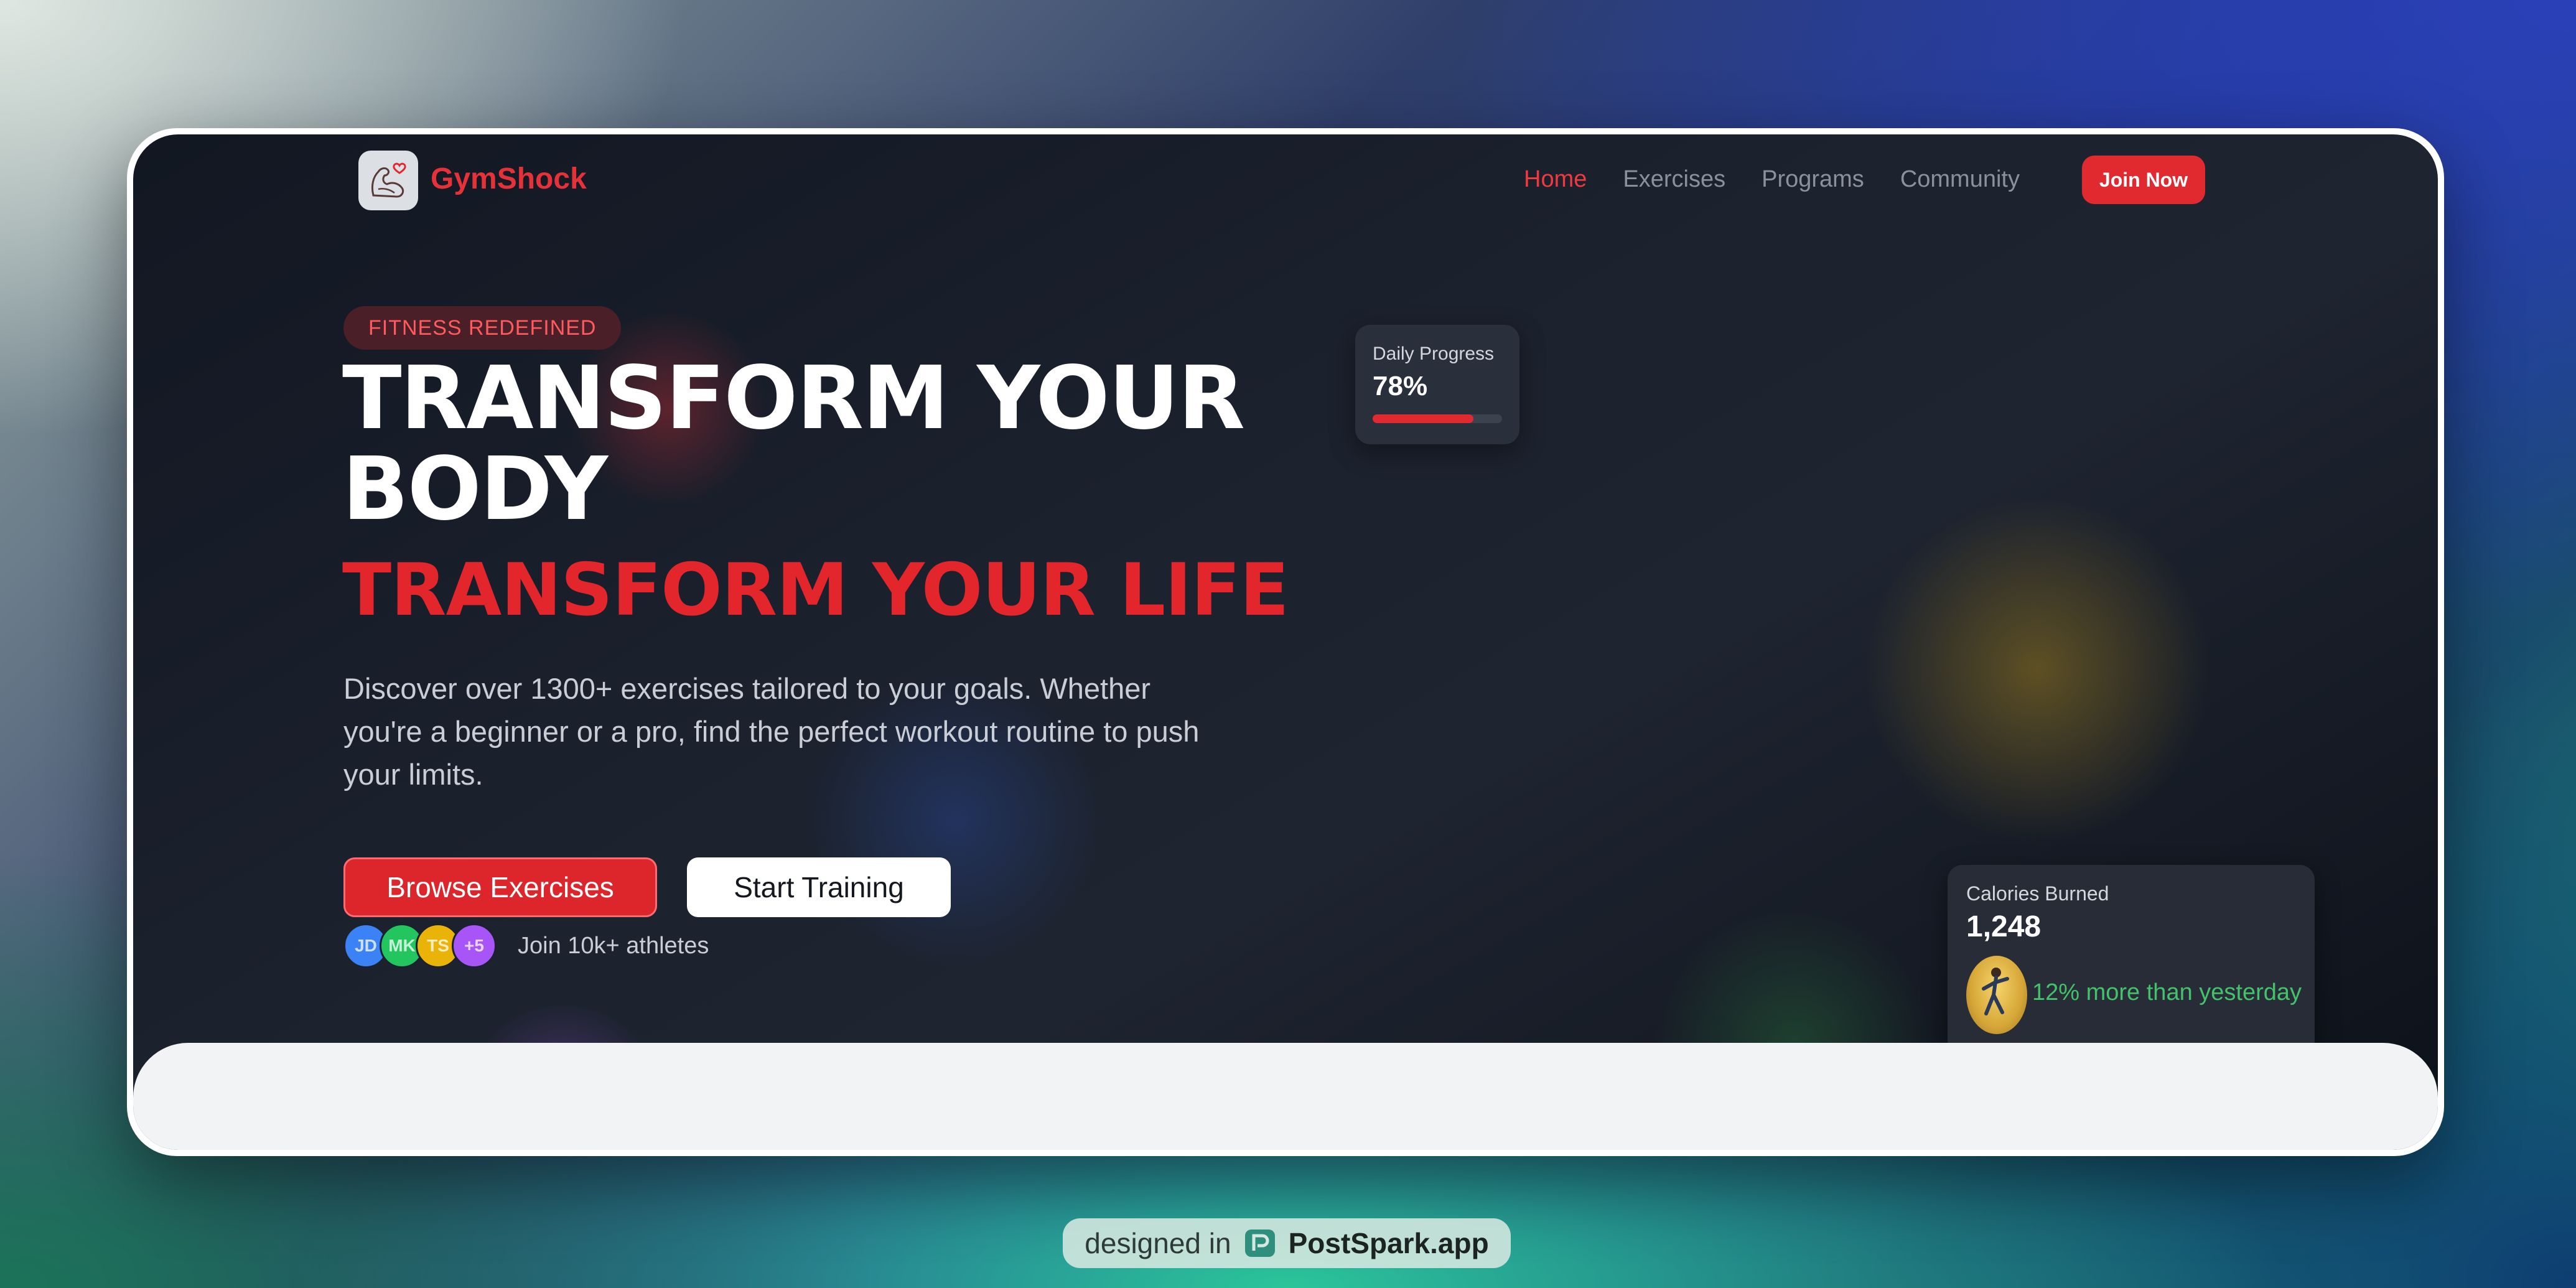  Describe the element at coordinates (1400, 386) in the screenshot. I see `progress-value: 78%` at that location.